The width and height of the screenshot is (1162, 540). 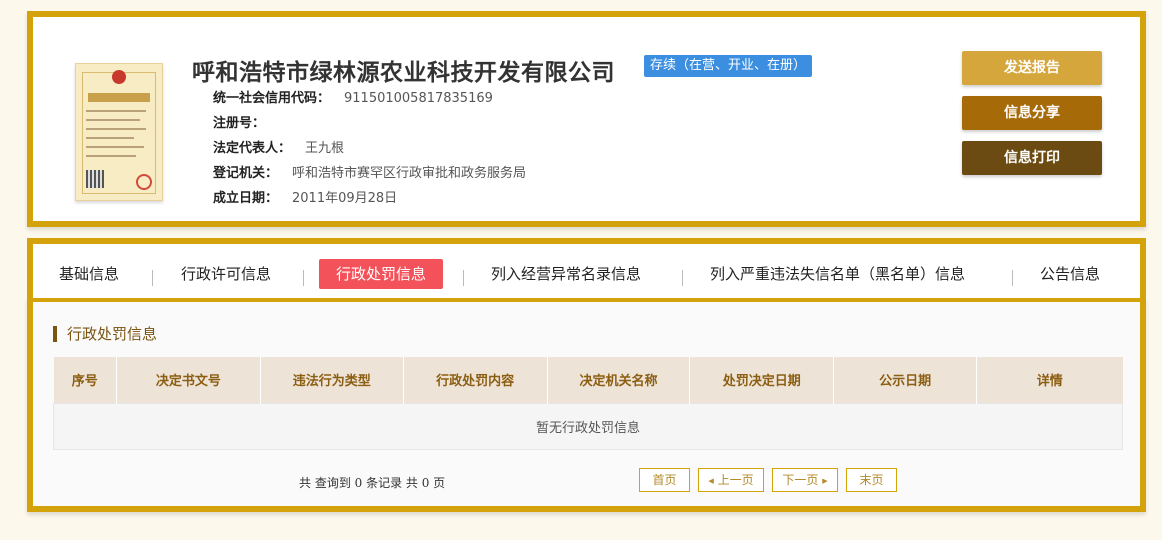 I want to click on column-header: 处罚决定日期, so click(x=762, y=380).